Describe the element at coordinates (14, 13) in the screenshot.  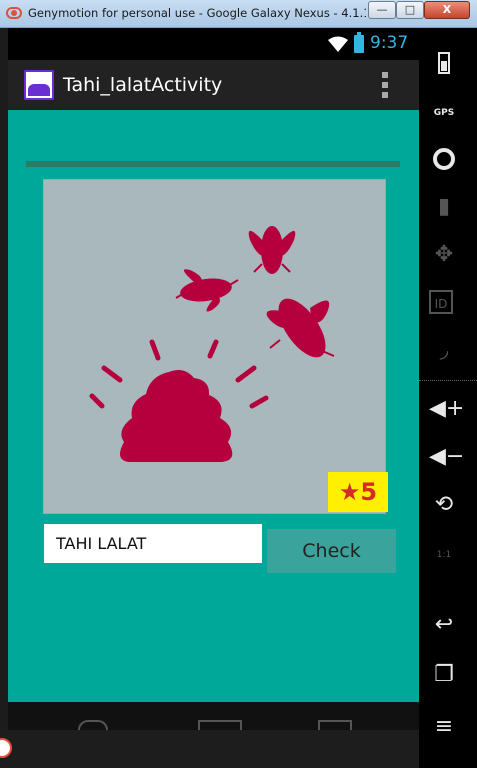
I see `genymotion-logo-icon` at that location.